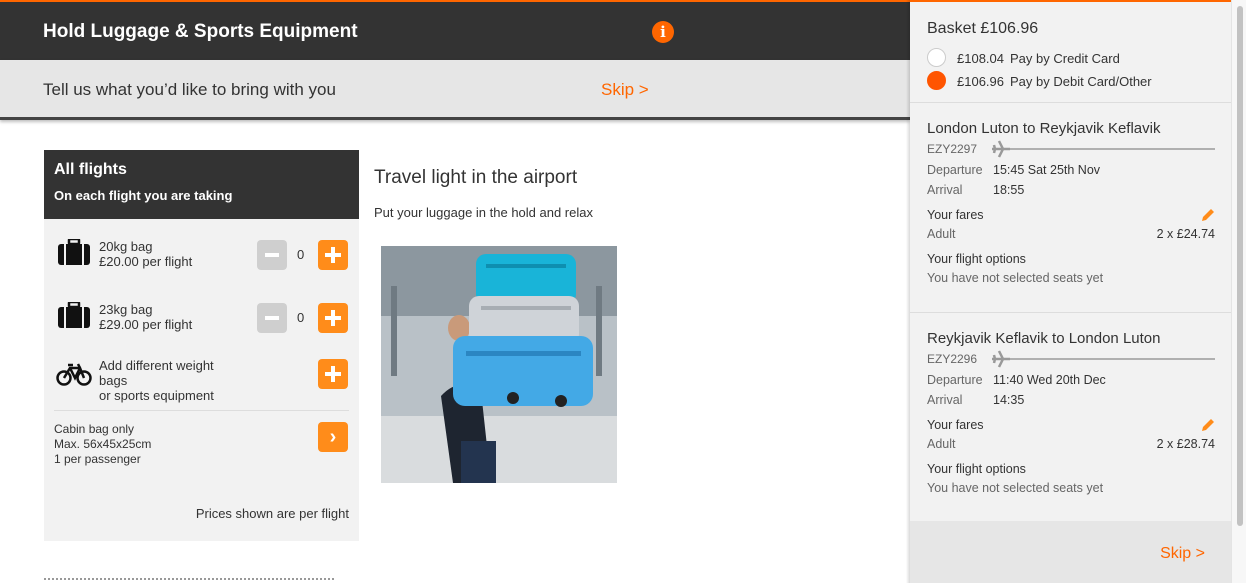  What do you see at coordinates (201, 313) in the screenshot?
I see `bag-row-23kg: 23kg bag £29.00 per flight 0` at bounding box center [201, 313].